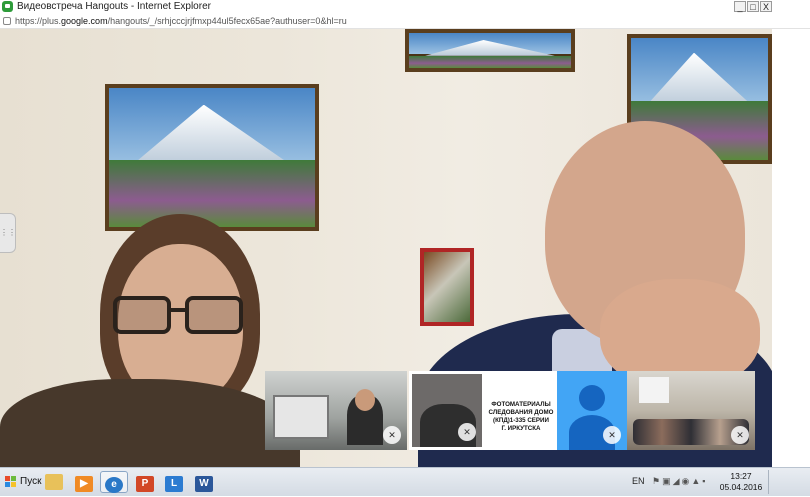  Describe the element at coordinates (182, 316) in the screenshot. I see `glasses` at that location.